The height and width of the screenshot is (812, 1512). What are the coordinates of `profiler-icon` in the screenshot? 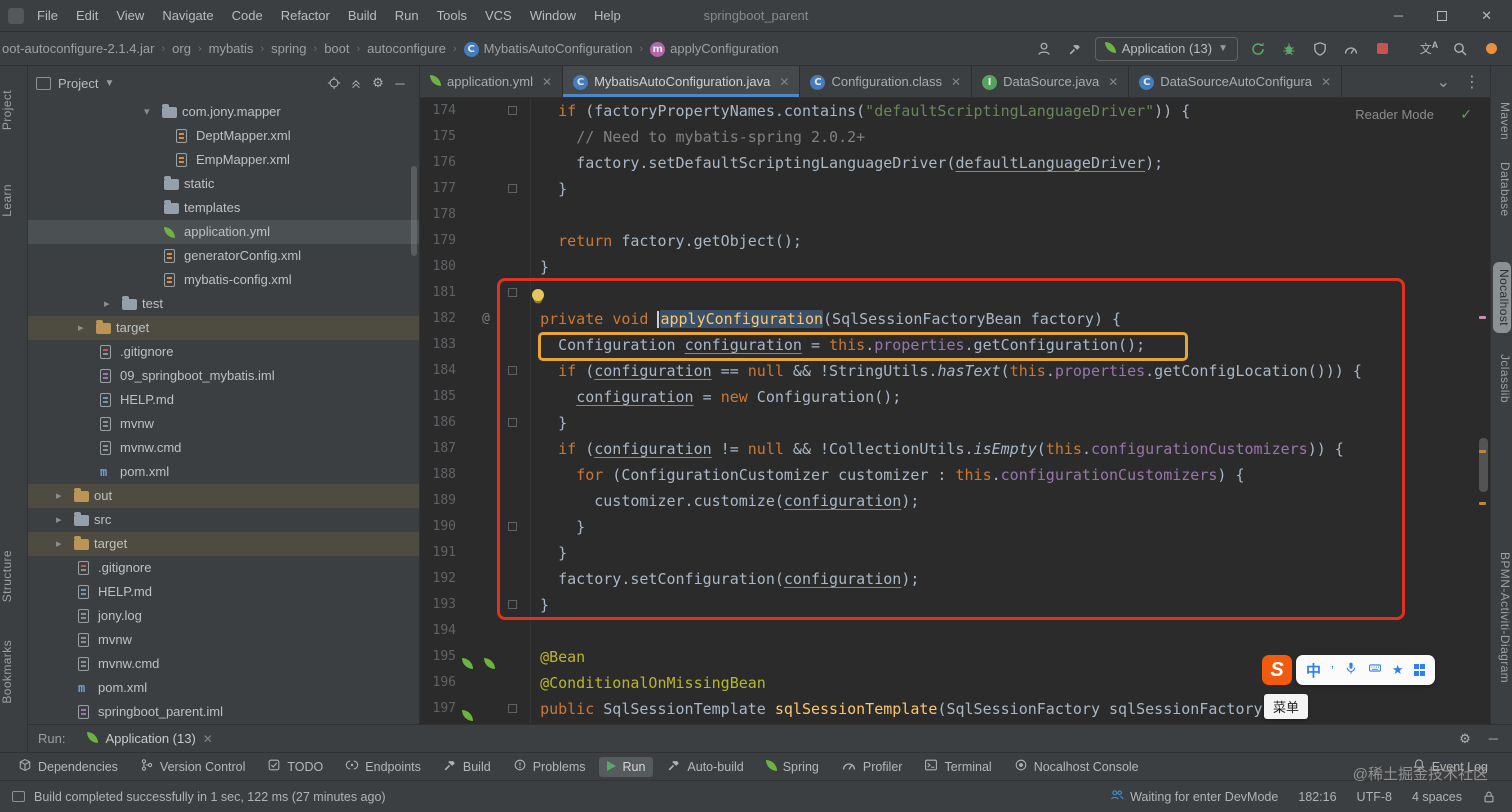 It's located at (1351, 49).